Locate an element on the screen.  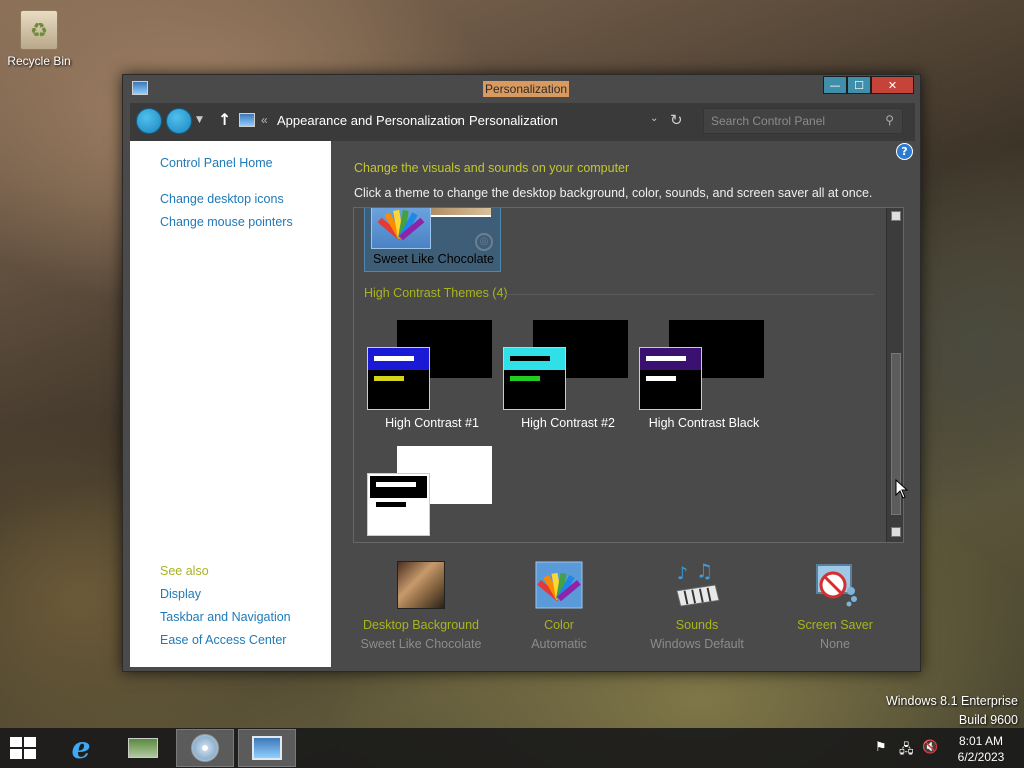
display-link: Display is located at coordinates (180, 594).